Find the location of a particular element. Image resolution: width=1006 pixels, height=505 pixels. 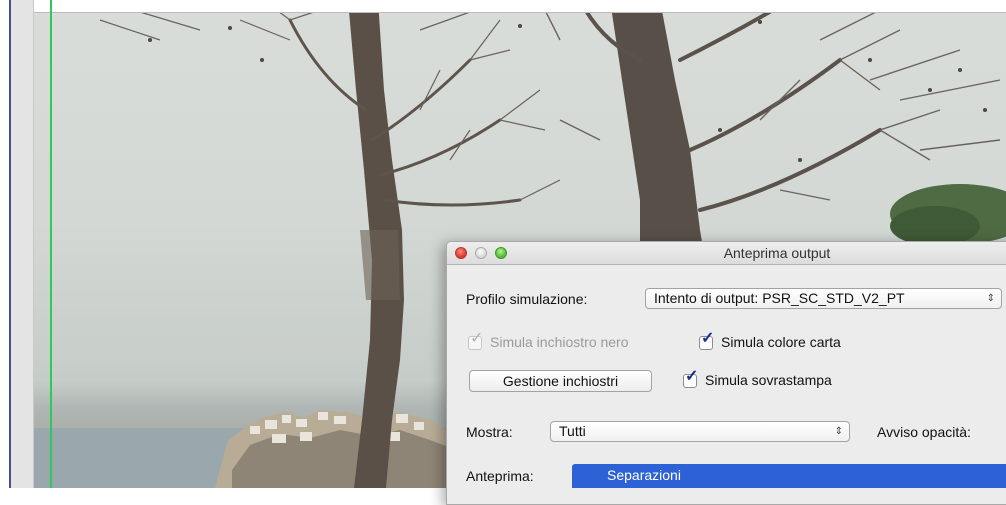

show-value: Tutti is located at coordinates (572, 431).